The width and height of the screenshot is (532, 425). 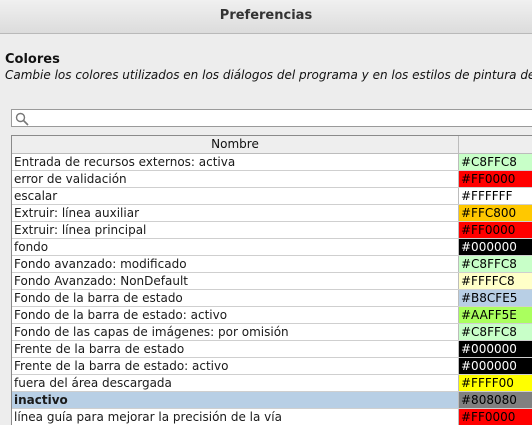 I want to click on table-header: Nombre, so click(x=272, y=145).